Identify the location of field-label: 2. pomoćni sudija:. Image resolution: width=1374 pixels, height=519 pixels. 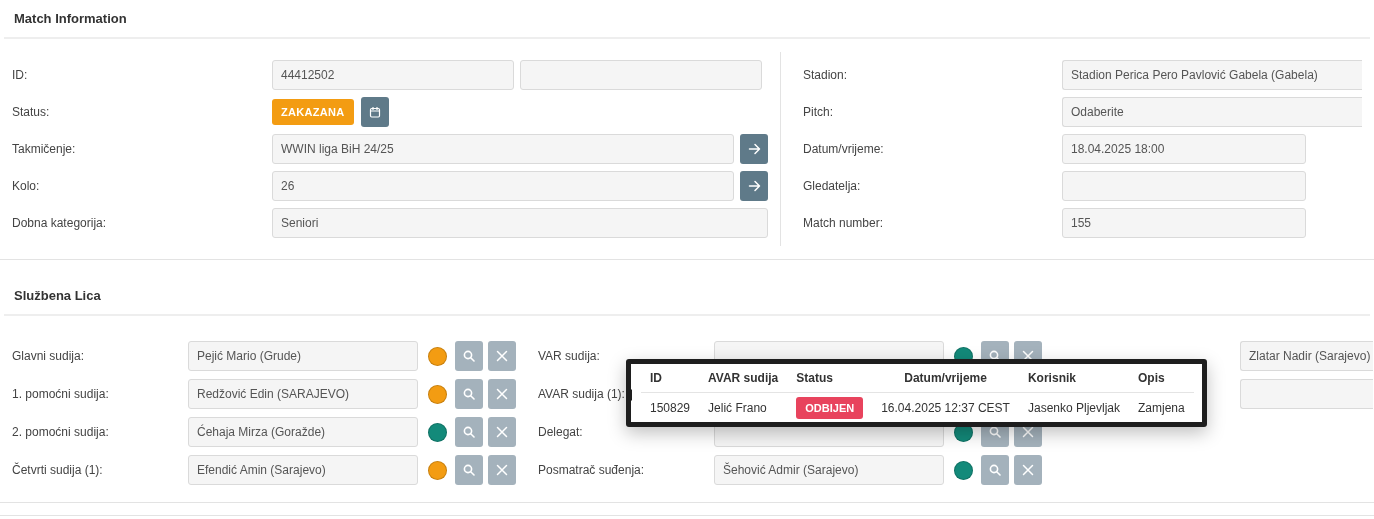
(60, 432).